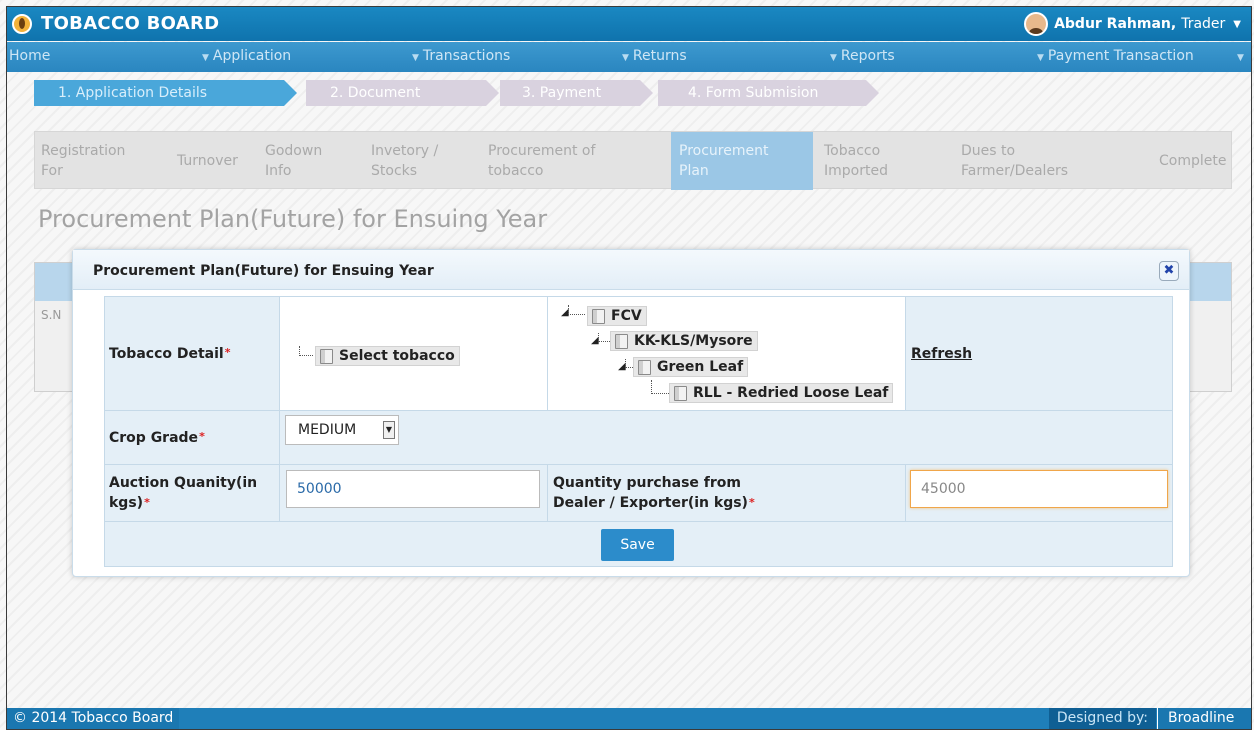 The width and height of the screenshot is (1254, 730). I want to click on tree-node-fcv: FCV, so click(617, 316).